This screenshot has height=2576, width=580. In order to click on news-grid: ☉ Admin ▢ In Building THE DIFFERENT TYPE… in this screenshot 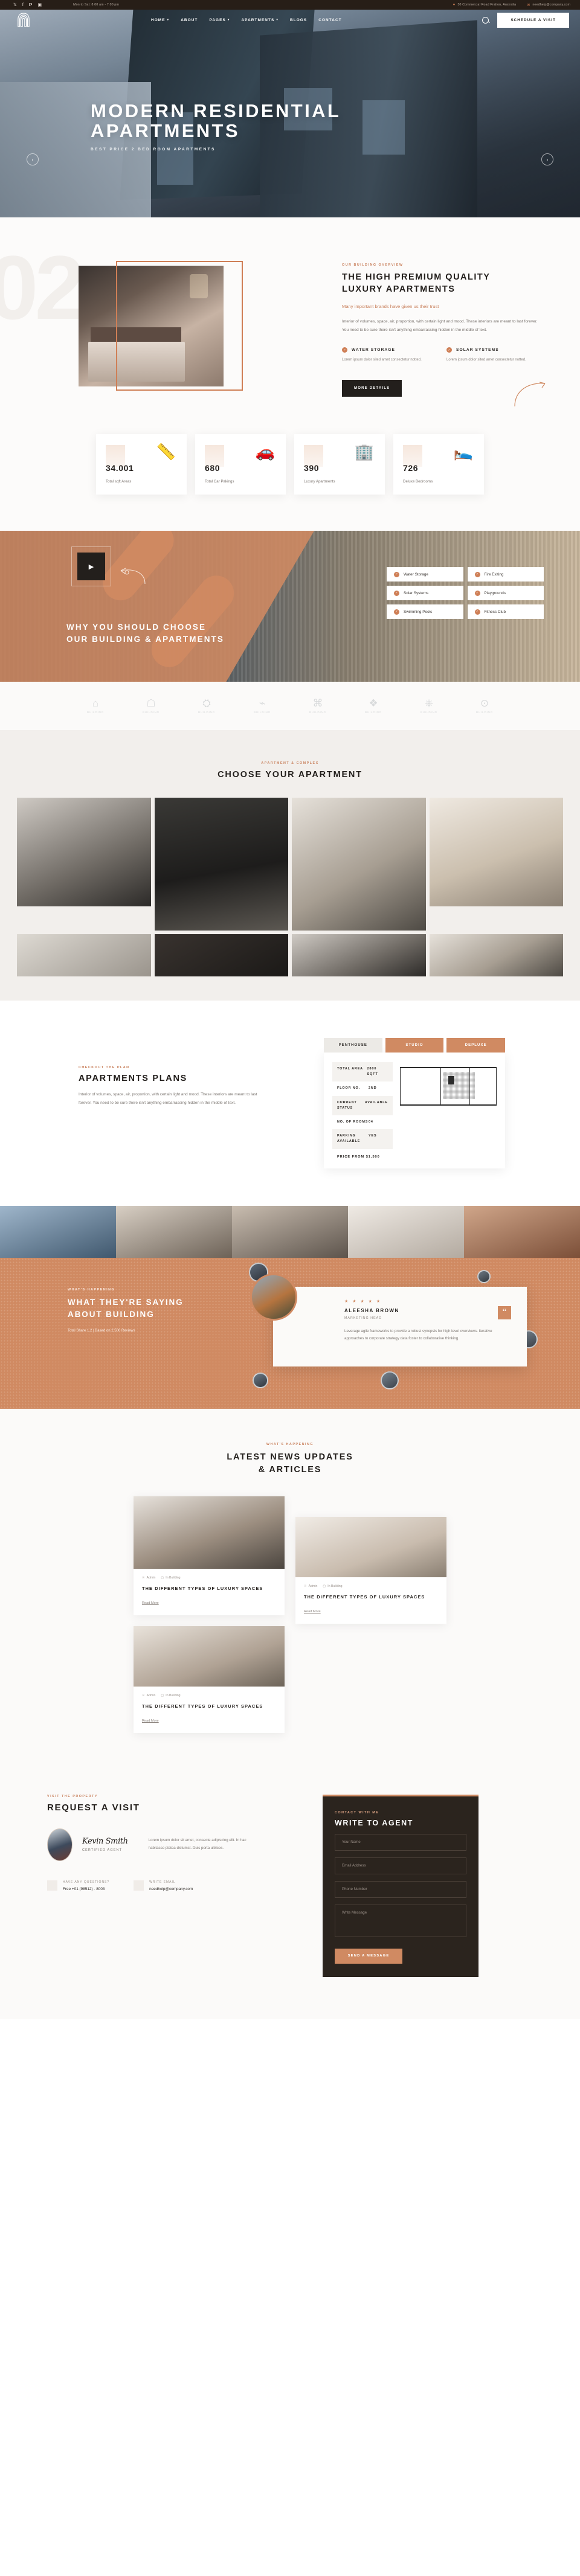, I will do `click(290, 1620)`.